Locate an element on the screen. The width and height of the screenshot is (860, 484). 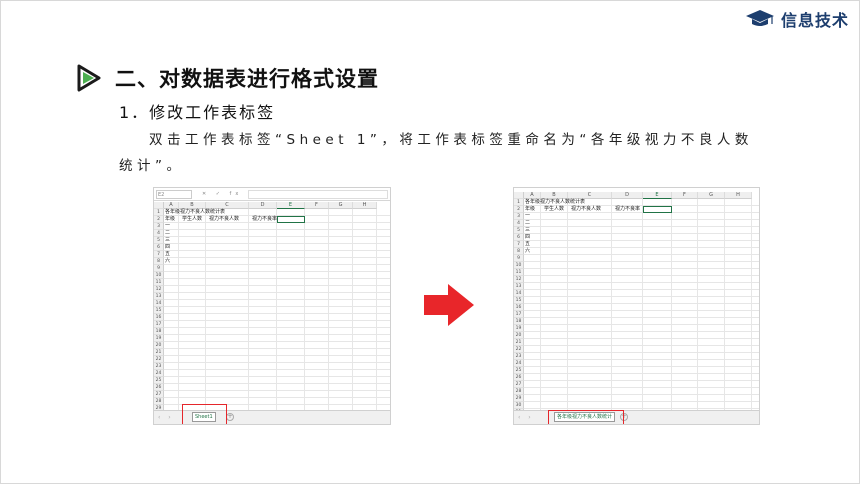
formula-input is located at coordinates (318, 194).